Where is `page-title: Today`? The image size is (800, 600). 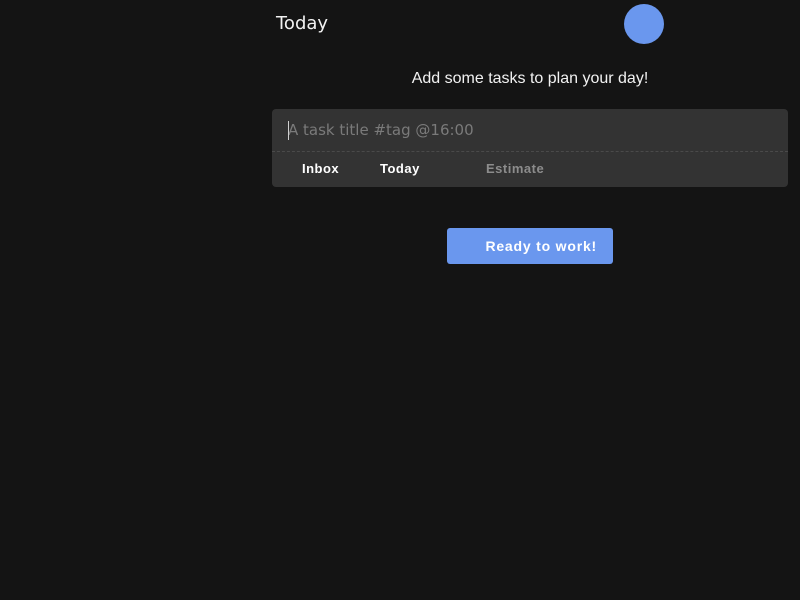 page-title: Today is located at coordinates (302, 23).